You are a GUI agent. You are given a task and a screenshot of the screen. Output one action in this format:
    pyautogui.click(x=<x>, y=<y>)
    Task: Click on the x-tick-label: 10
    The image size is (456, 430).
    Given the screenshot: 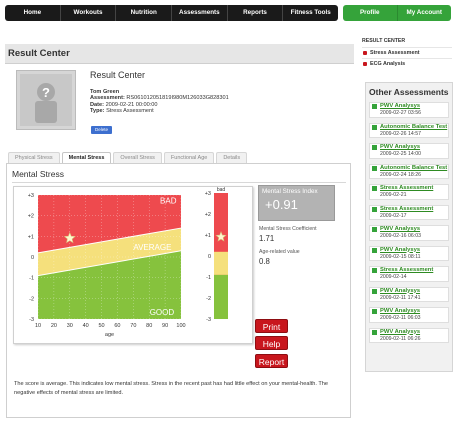 What is the action you would take?
    pyautogui.click(x=38, y=326)
    